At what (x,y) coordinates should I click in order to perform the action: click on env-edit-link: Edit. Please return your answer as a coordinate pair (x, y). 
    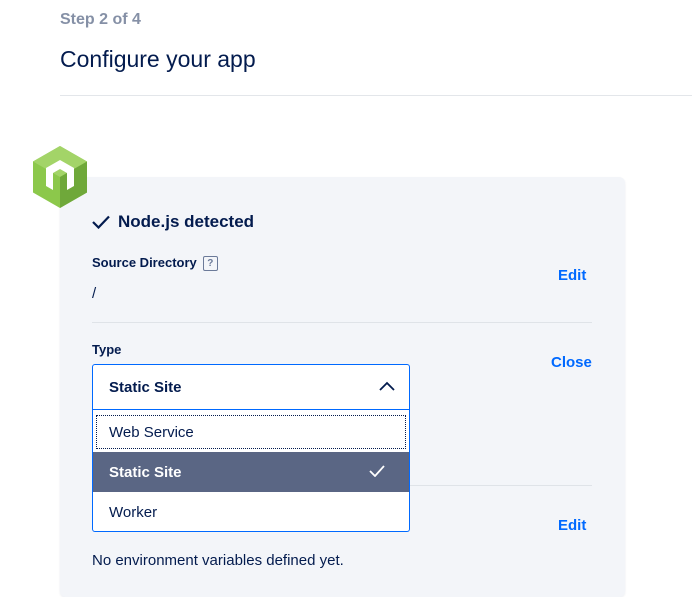
    Looking at the image, I should click on (572, 525).